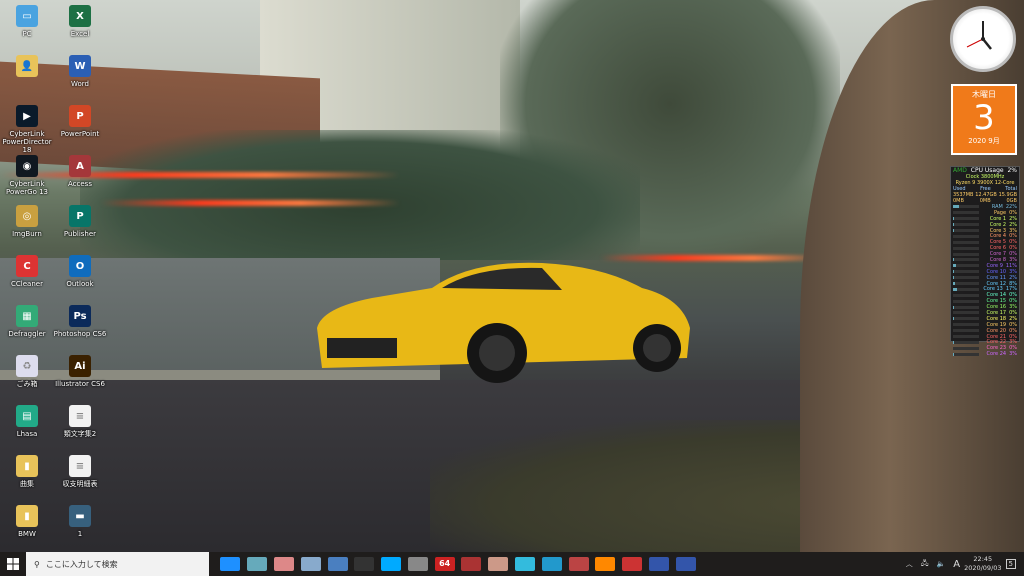  I want to click on ccleaner-icon: C, so click(27, 266).